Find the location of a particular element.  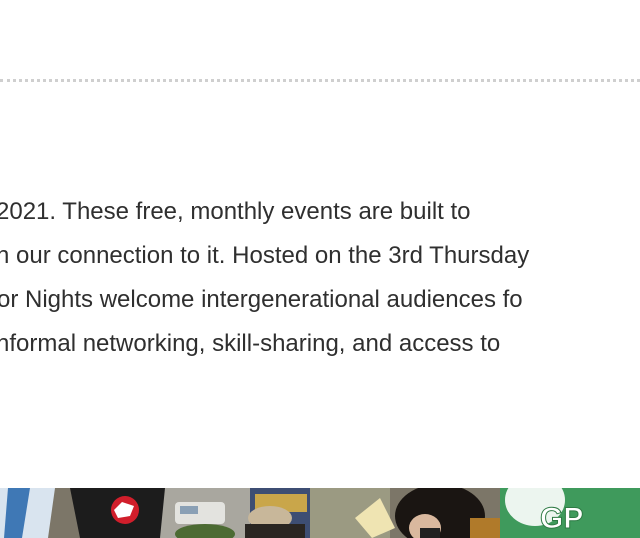

section-divider is located at coordinates (320, 80).